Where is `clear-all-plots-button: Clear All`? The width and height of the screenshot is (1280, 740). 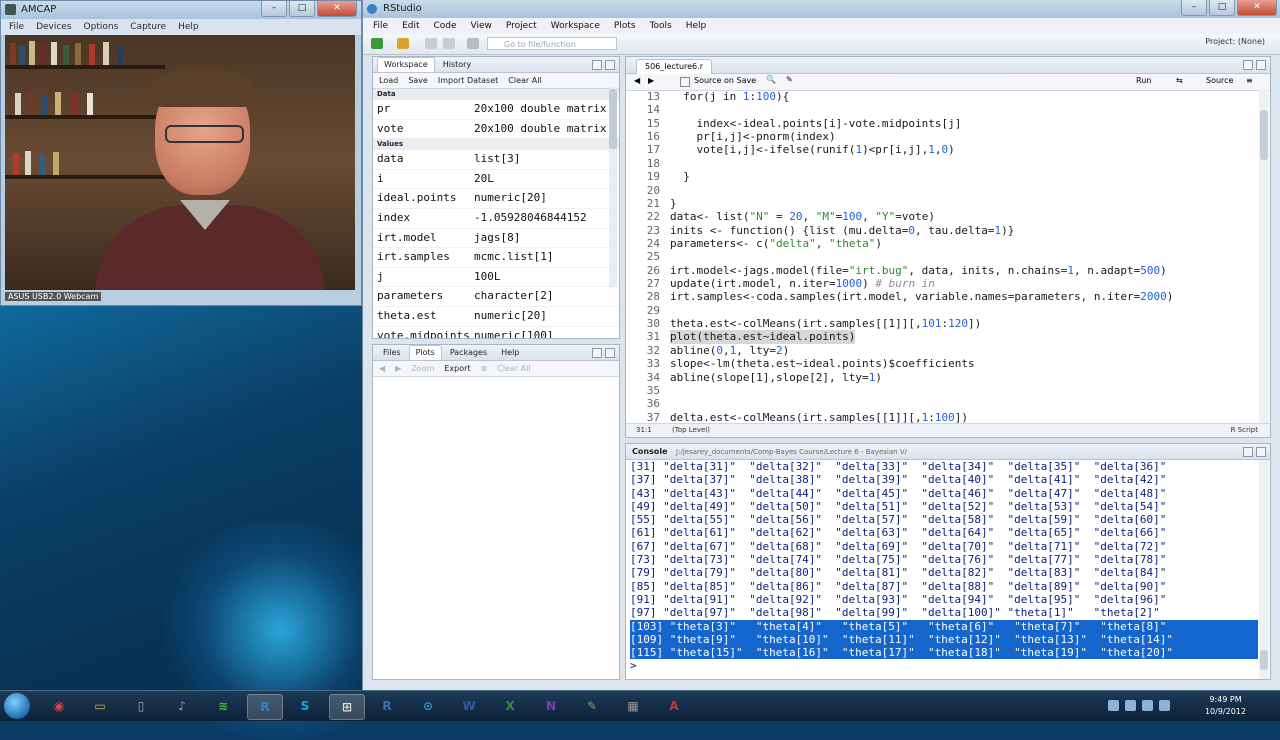
clear-all-plots-button: Clear All is located at coordinates (513, 368).